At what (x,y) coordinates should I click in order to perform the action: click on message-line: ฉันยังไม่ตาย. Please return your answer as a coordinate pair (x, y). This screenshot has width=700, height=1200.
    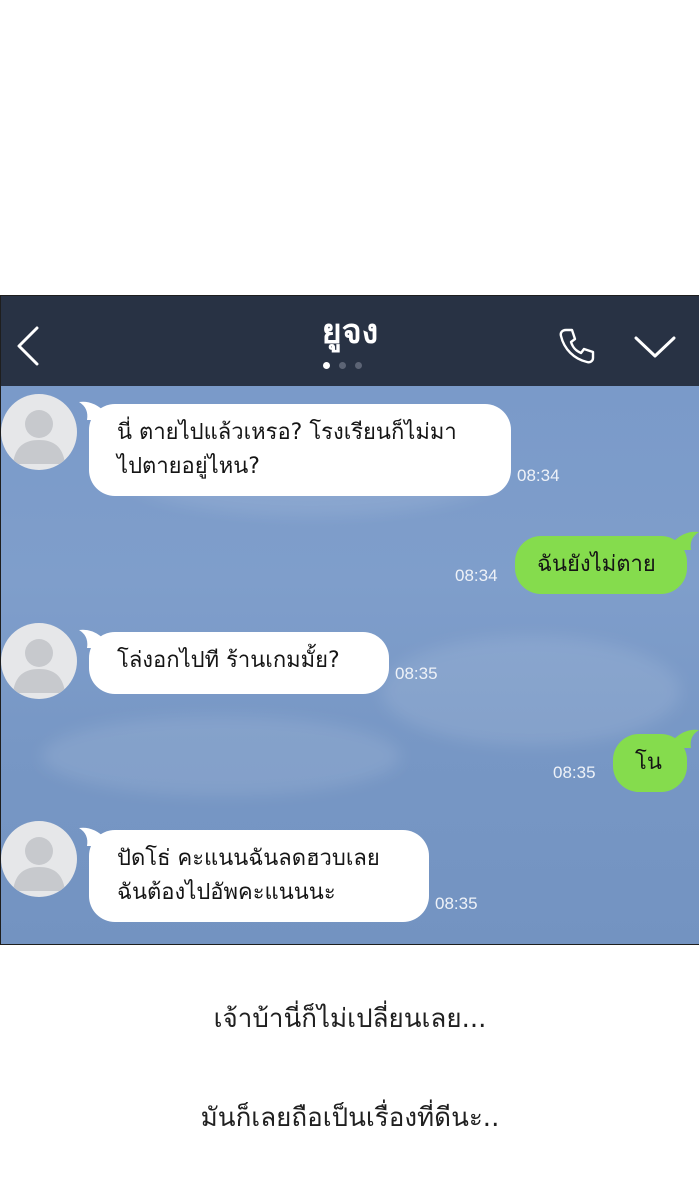
    Looking at the image, I should click on (596, 564).